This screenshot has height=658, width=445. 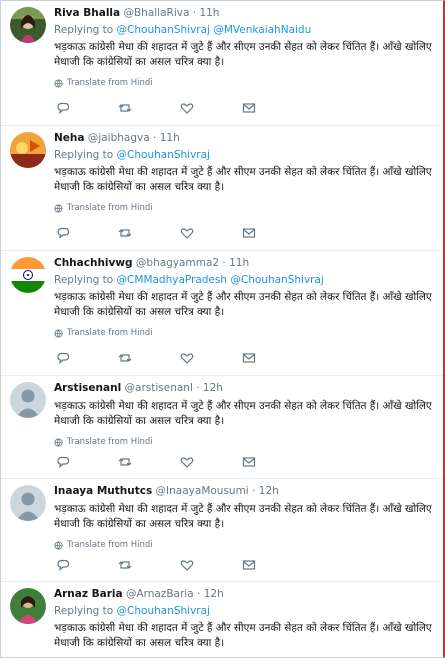 I want to click on user-handle: @BhallaRiva, so click(x=156, y=13).